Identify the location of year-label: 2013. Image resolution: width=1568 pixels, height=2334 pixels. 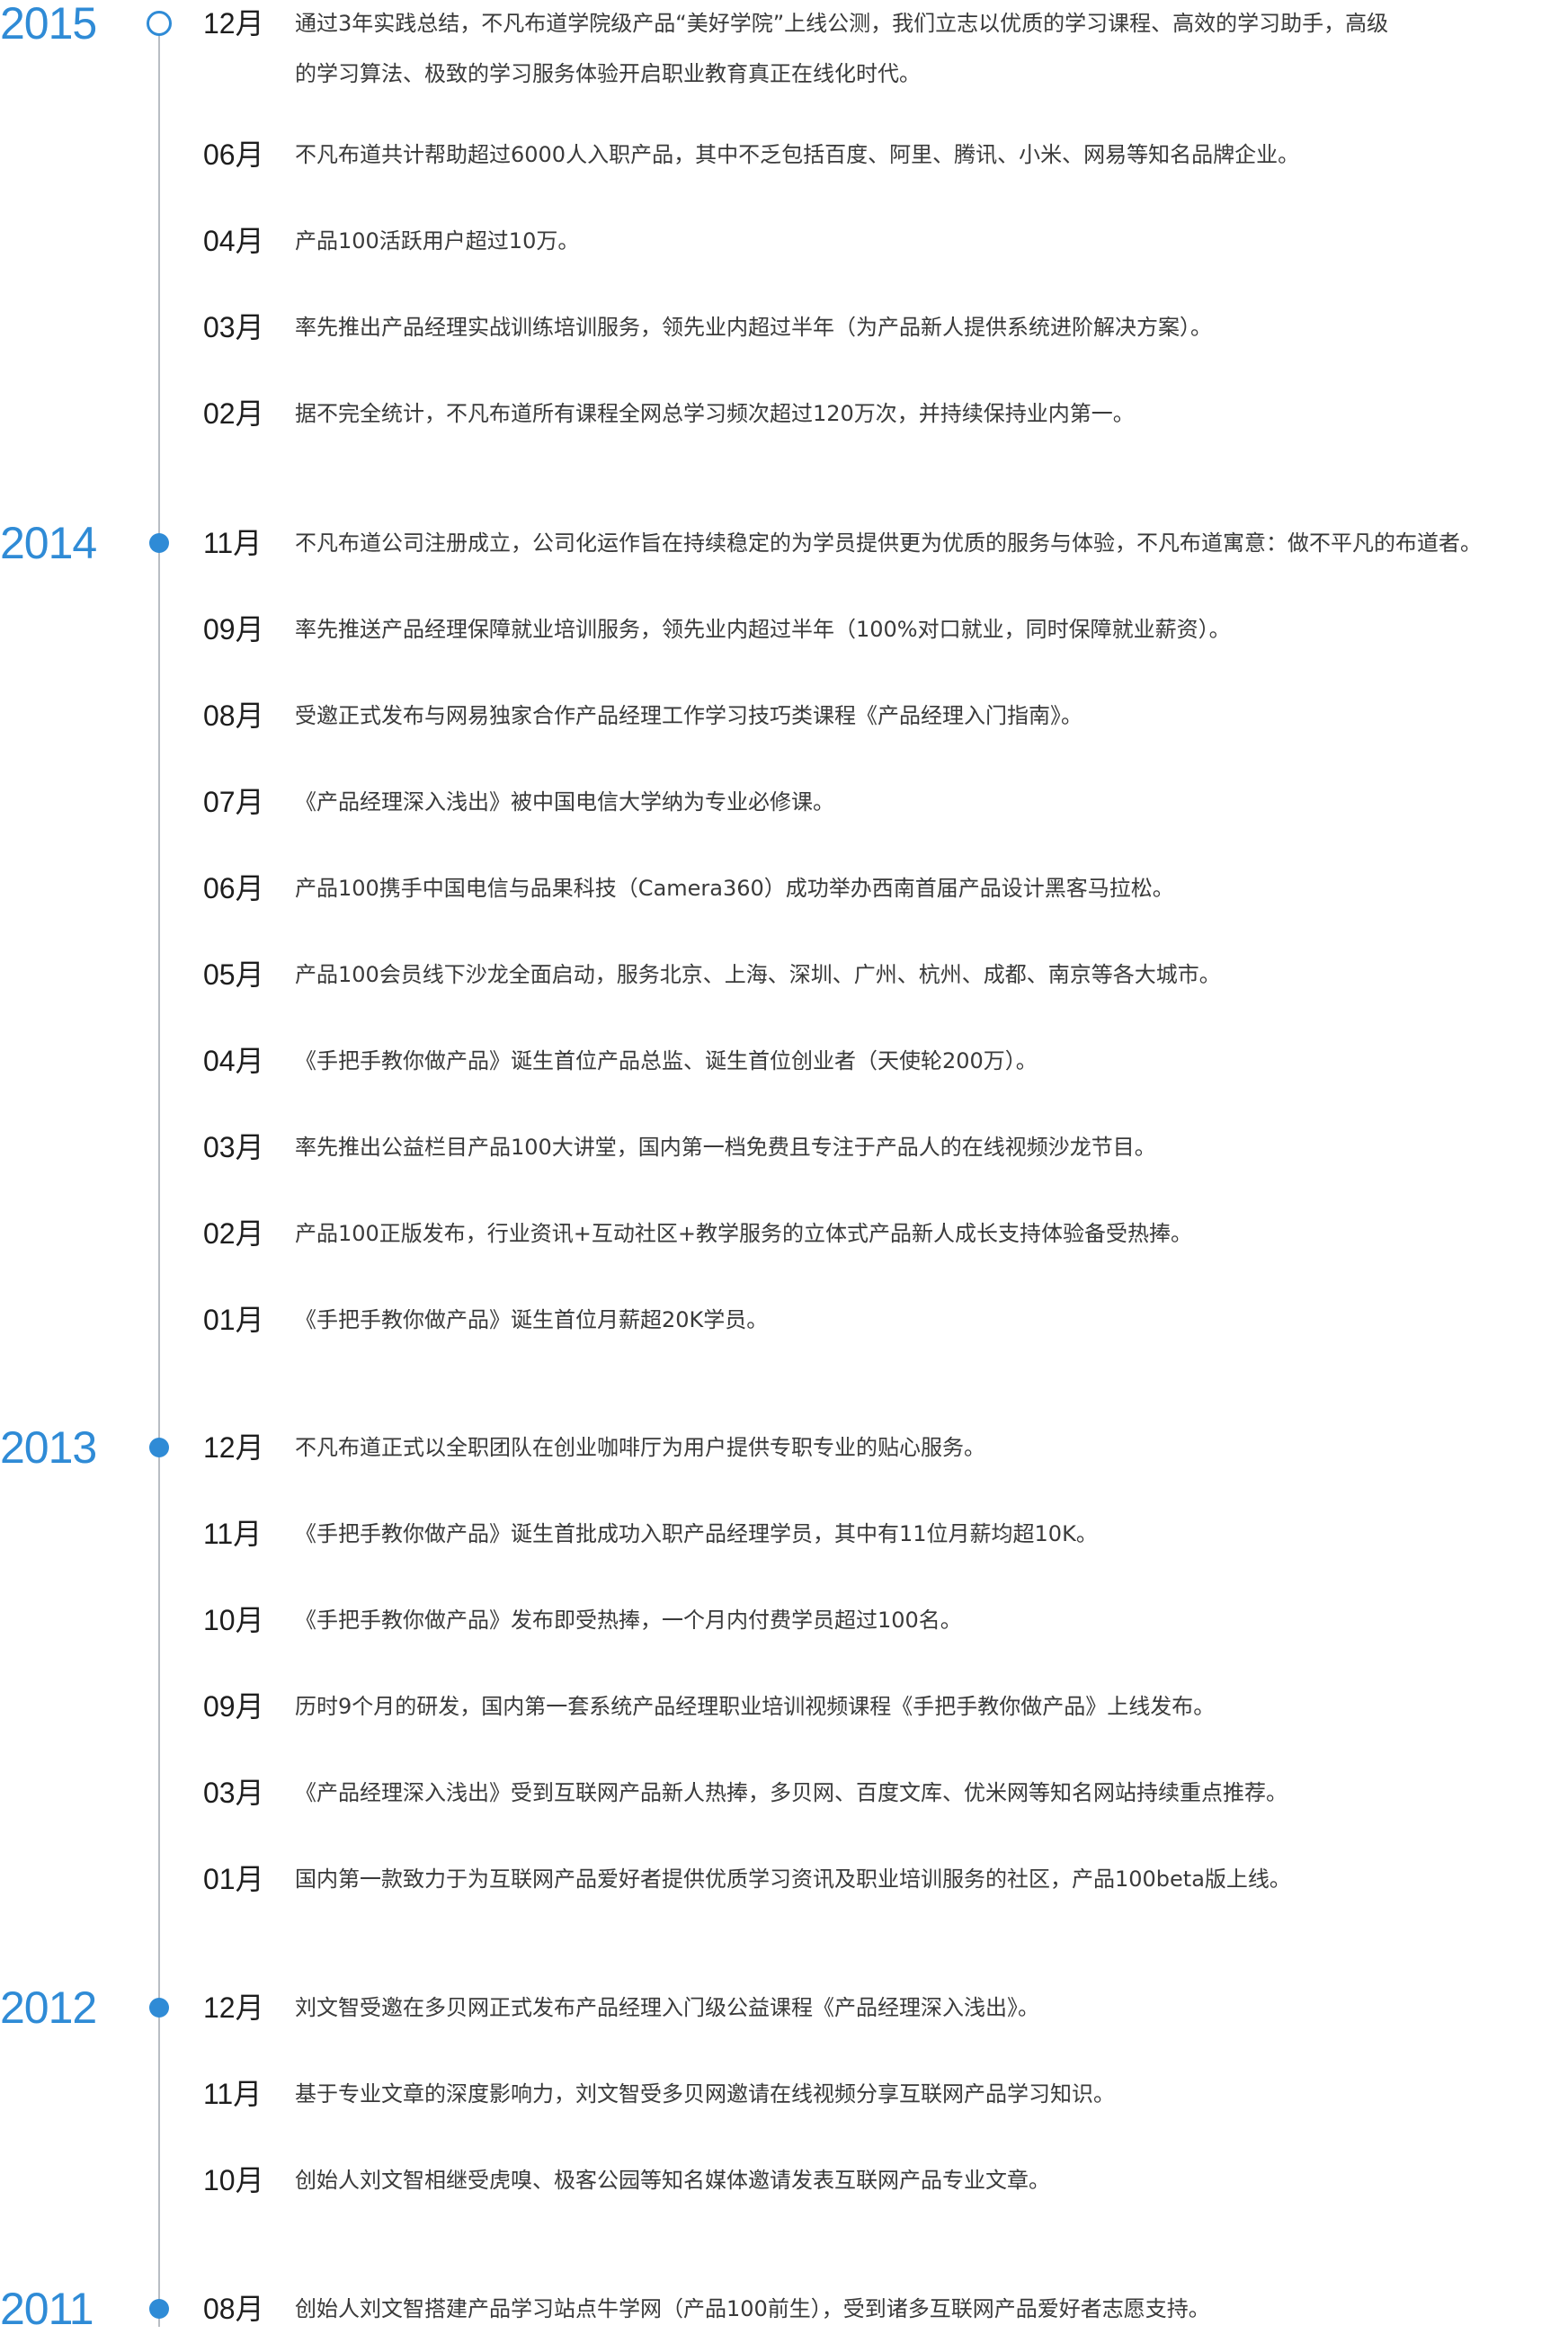
(48, 1447).